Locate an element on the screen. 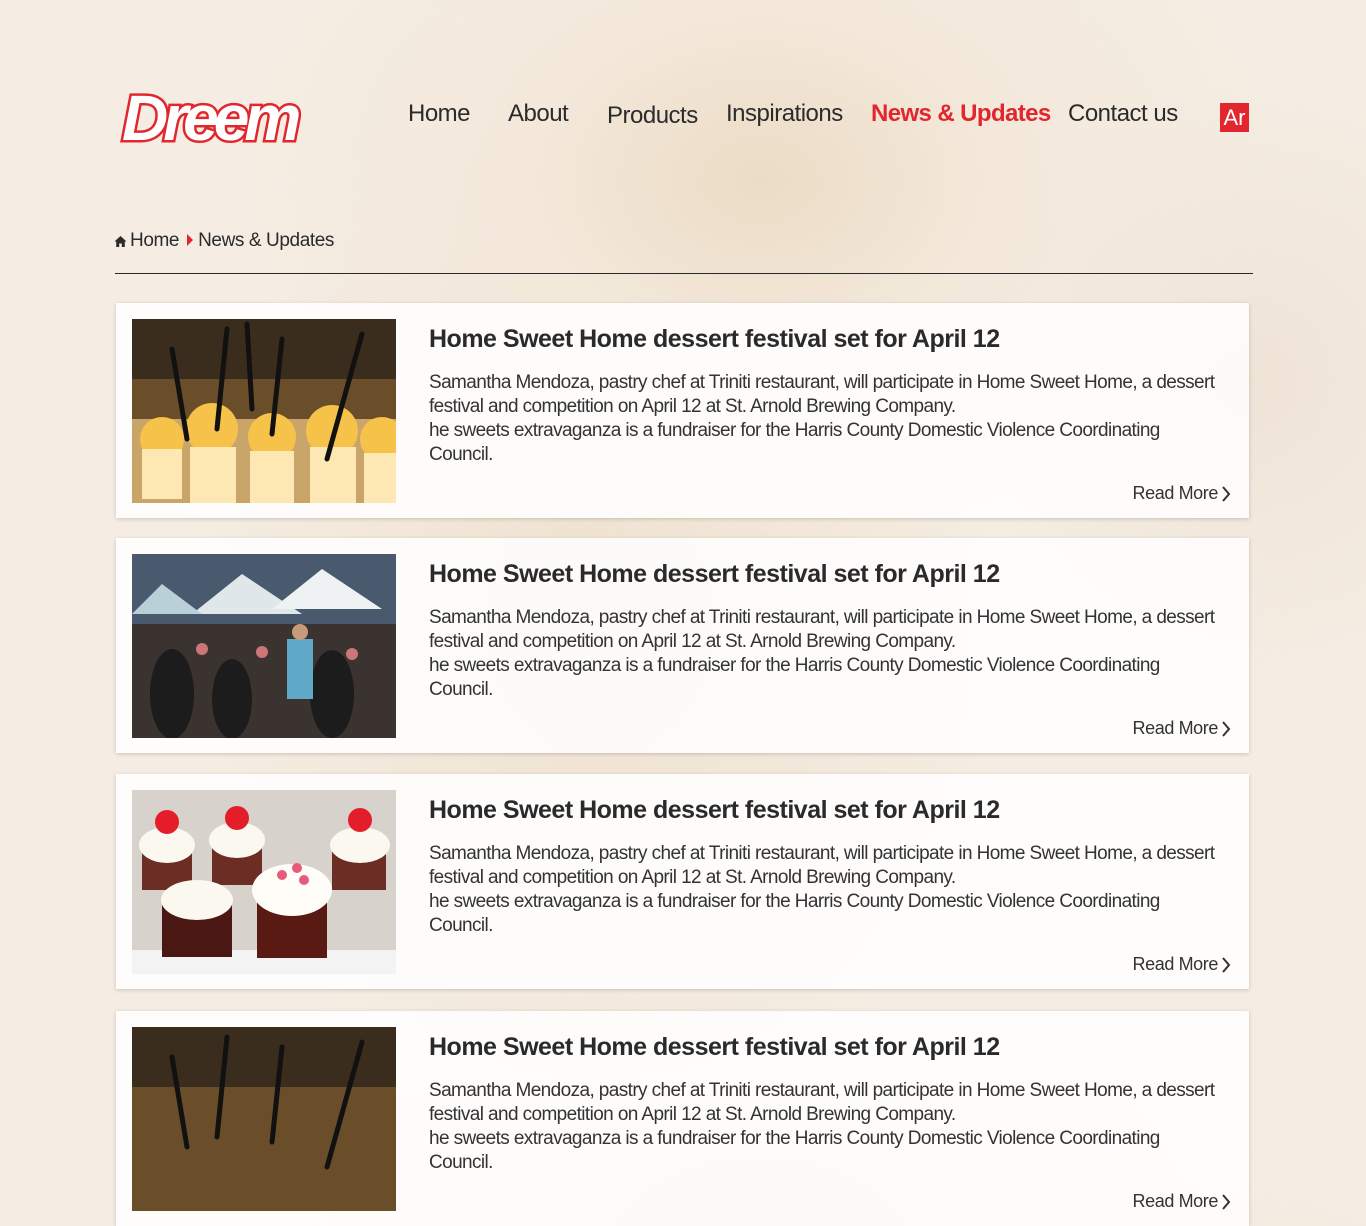  caret-right-icon is located at coordinates (190, 241).